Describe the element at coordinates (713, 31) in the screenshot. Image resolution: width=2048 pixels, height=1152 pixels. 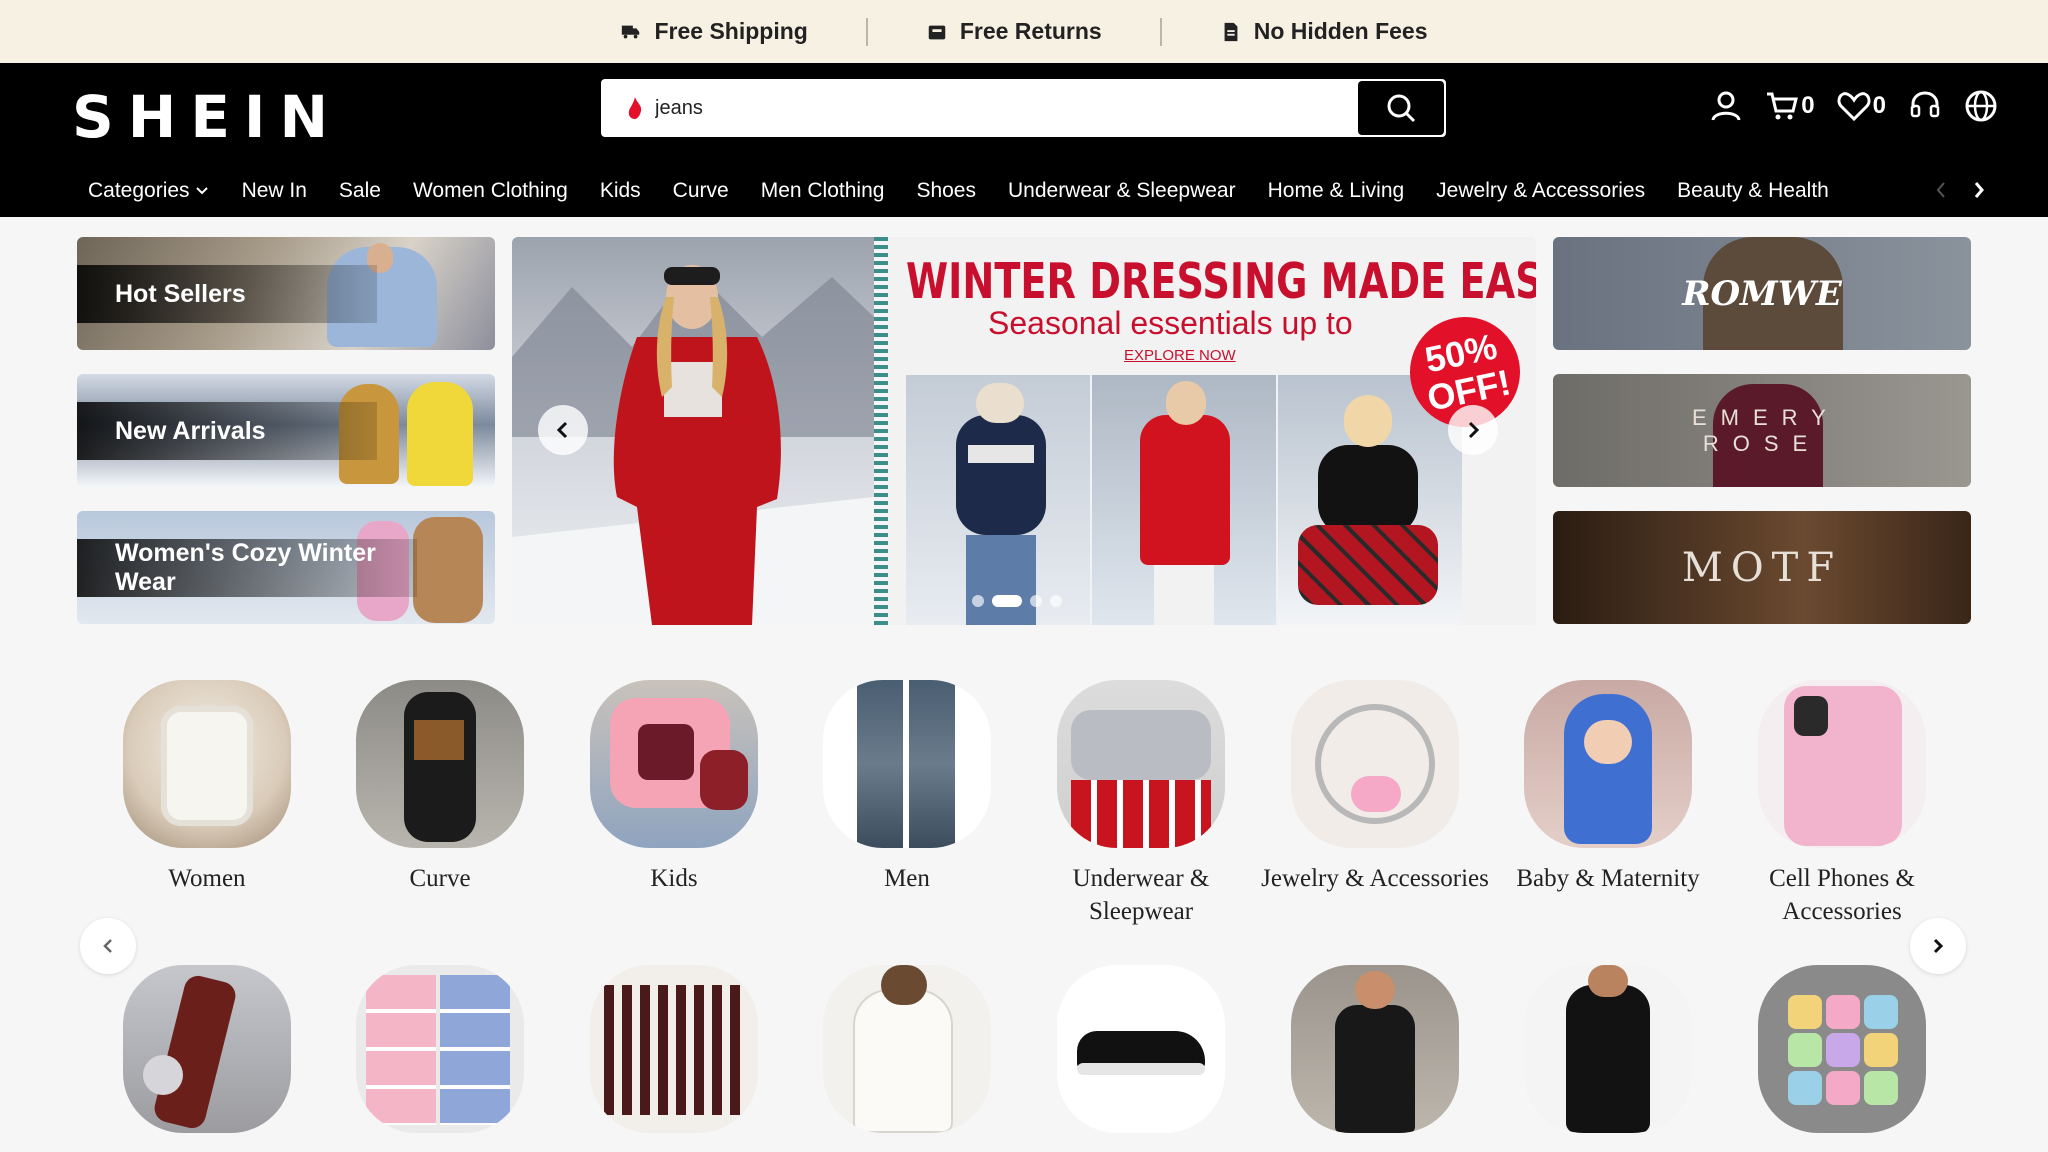
I see `promo-free-shipping: Free Shipping` at that location.